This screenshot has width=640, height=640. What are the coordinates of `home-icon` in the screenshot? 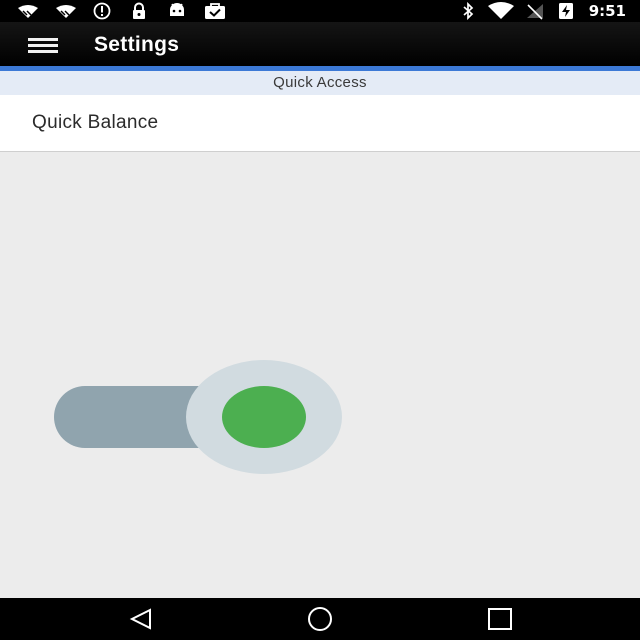 It's located at (320, 619).